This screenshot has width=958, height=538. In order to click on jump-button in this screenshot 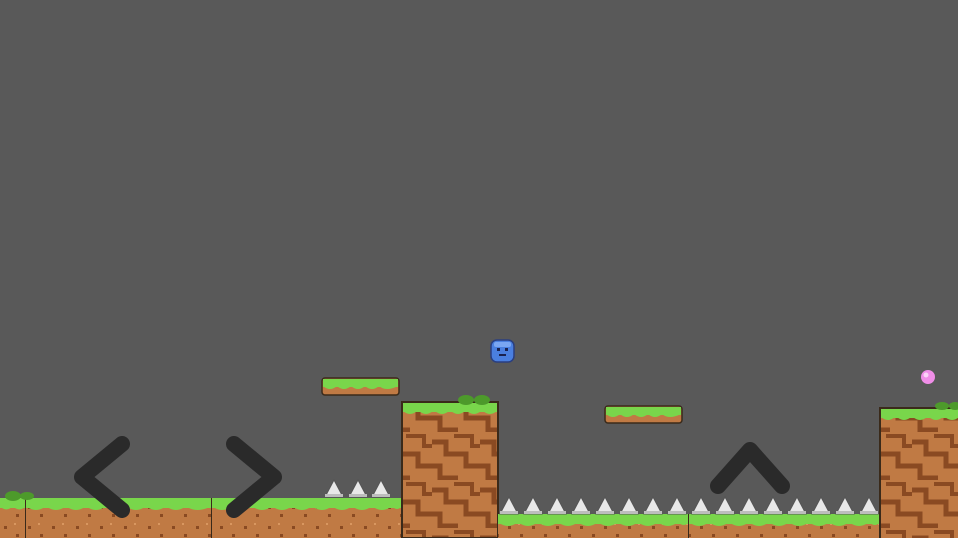, I will do `click(750, 467)`.